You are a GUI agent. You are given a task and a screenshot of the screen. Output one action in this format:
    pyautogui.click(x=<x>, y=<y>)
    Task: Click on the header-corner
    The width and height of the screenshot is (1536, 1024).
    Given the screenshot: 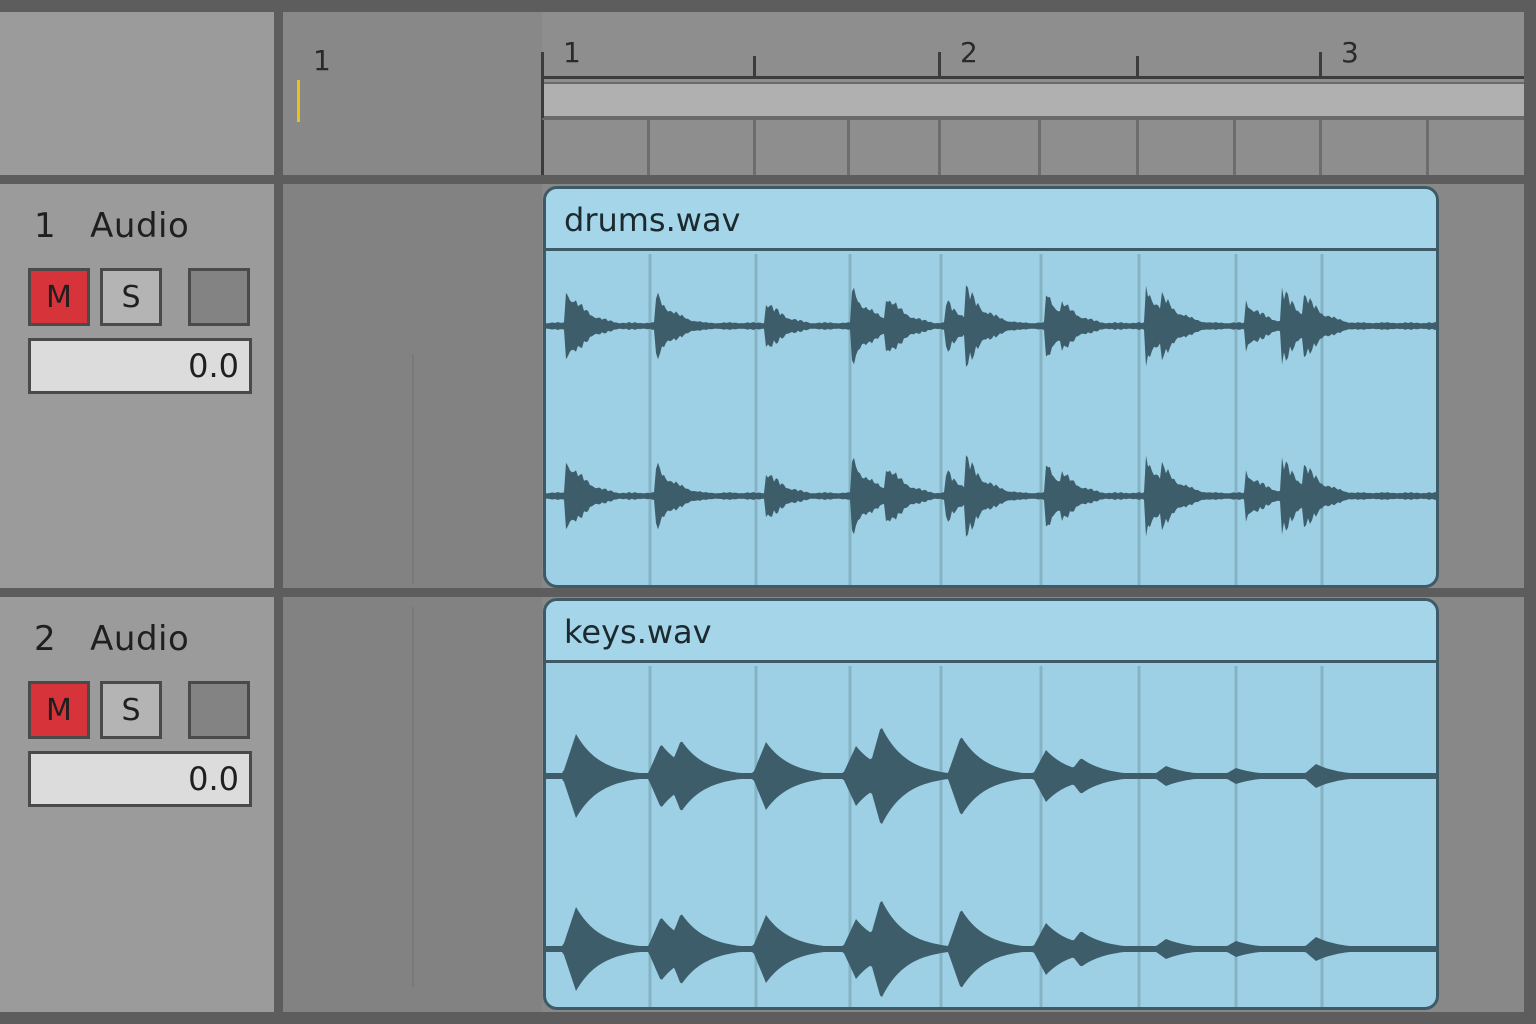 What is the action you would take?
    pyautogui.click(x=137, y=93)
    